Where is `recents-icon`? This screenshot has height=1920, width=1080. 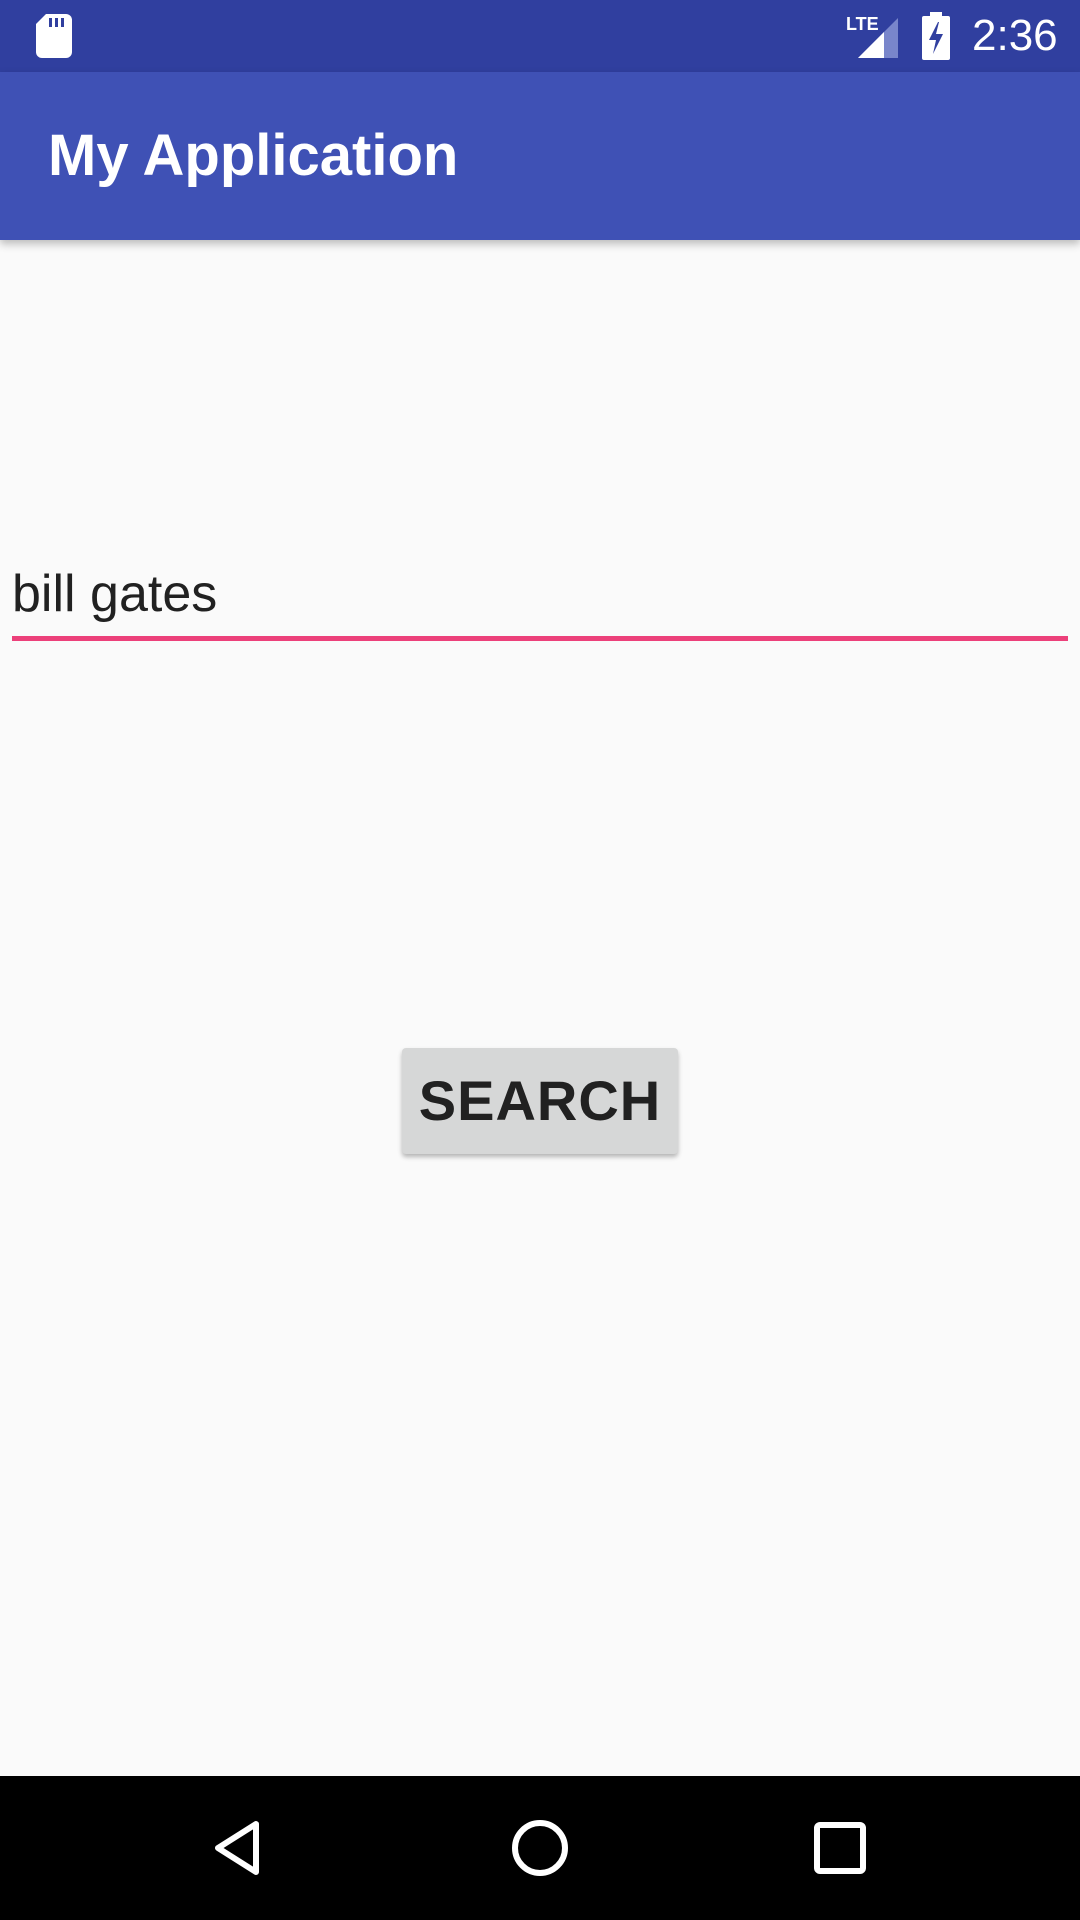
recents-icon is located at coordinates (840, 1848).